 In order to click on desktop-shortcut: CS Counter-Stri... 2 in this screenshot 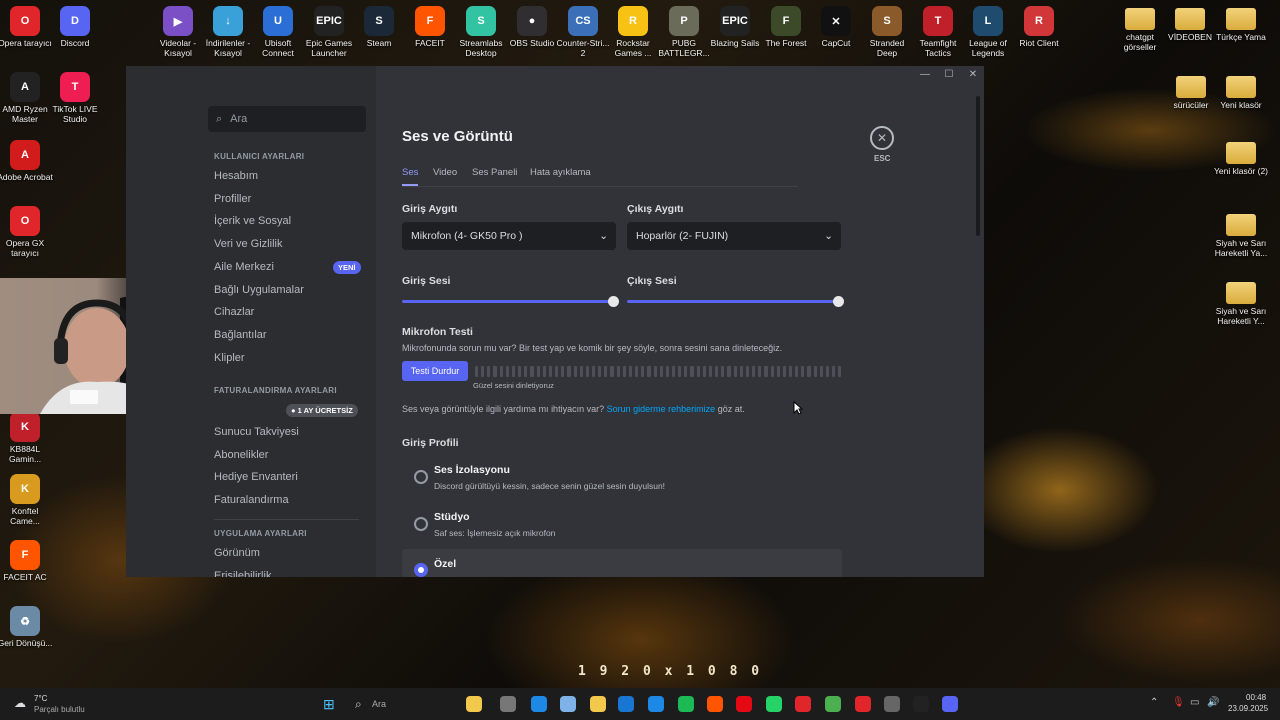, I will do `click(583, 32)`.